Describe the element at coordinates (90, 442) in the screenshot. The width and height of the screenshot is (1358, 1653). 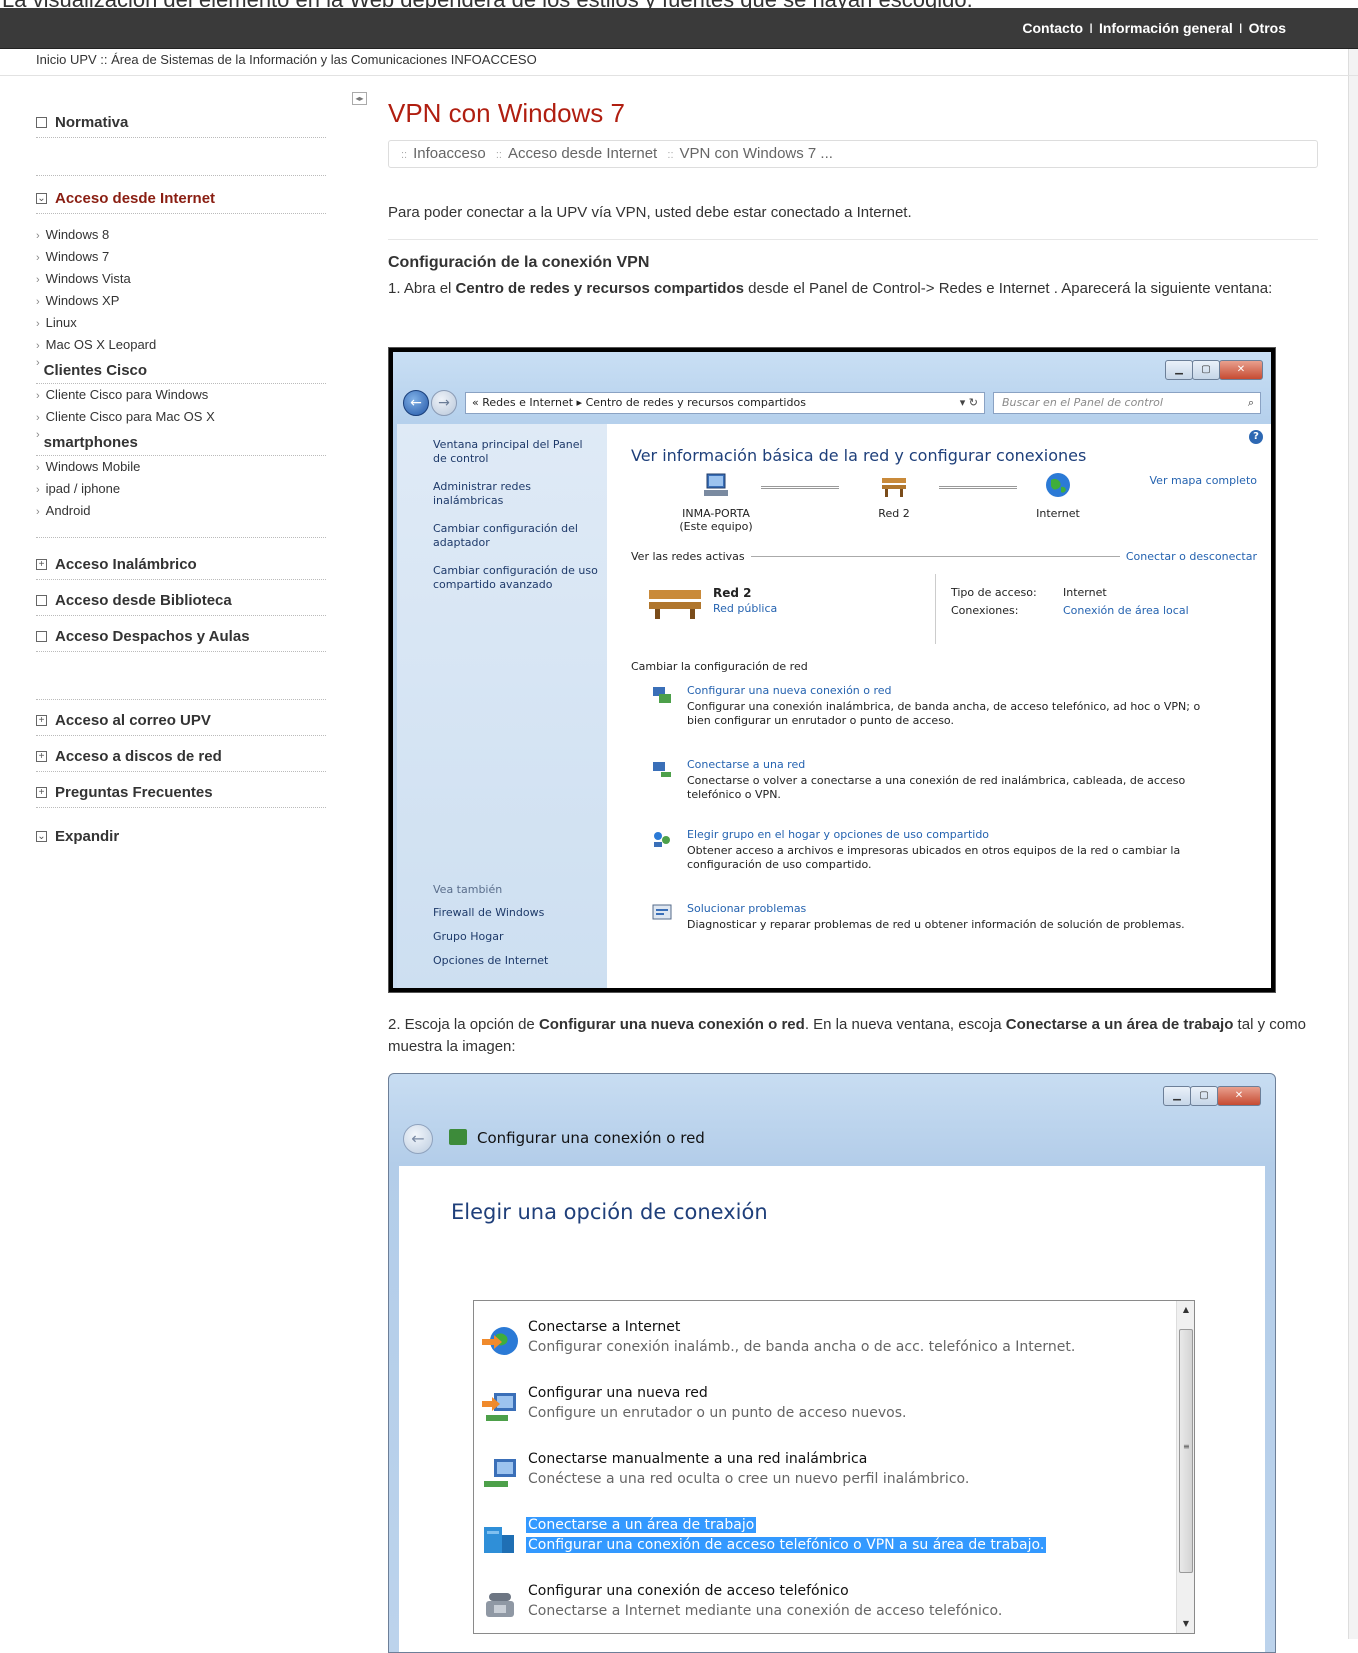
I see `subgroup-label: smartphones` at that location.